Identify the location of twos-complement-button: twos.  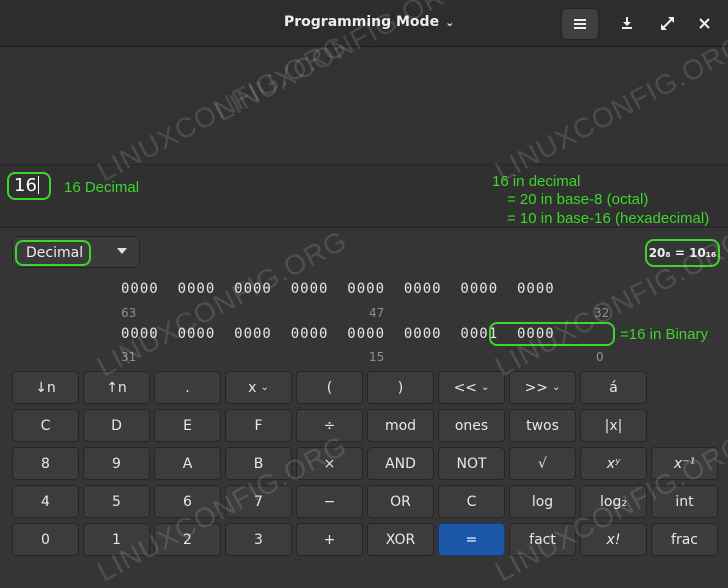
(542, 425).